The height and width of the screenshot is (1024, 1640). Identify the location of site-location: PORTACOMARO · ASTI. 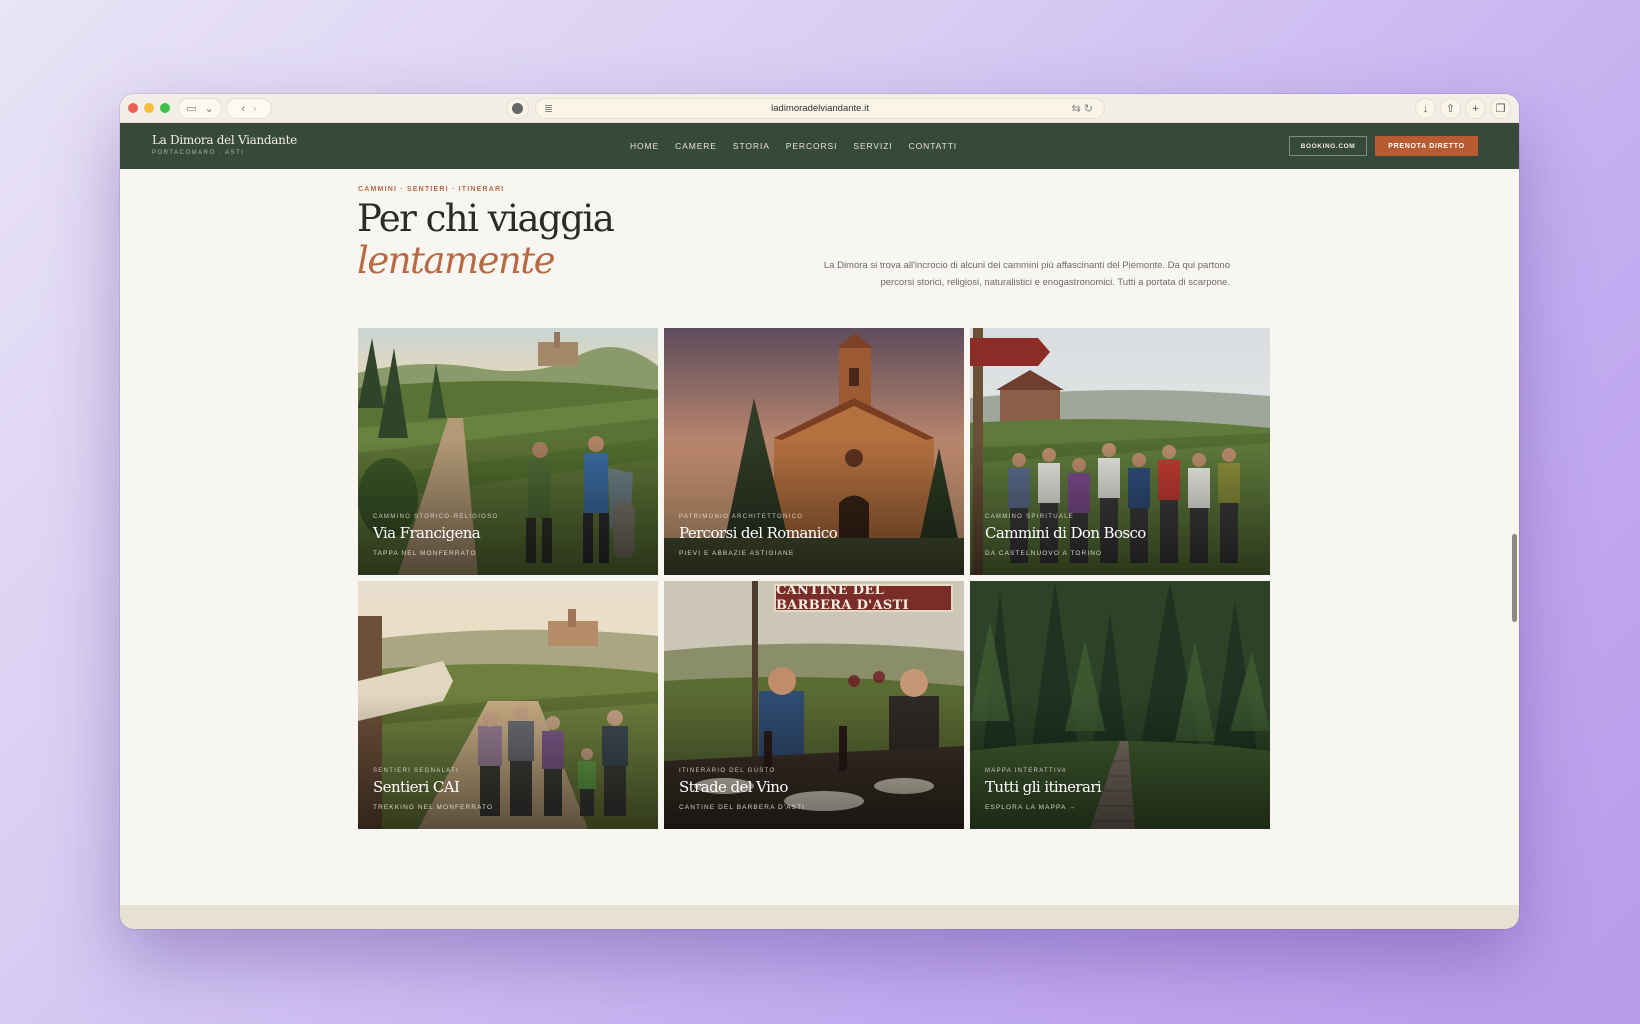
(198, 153).